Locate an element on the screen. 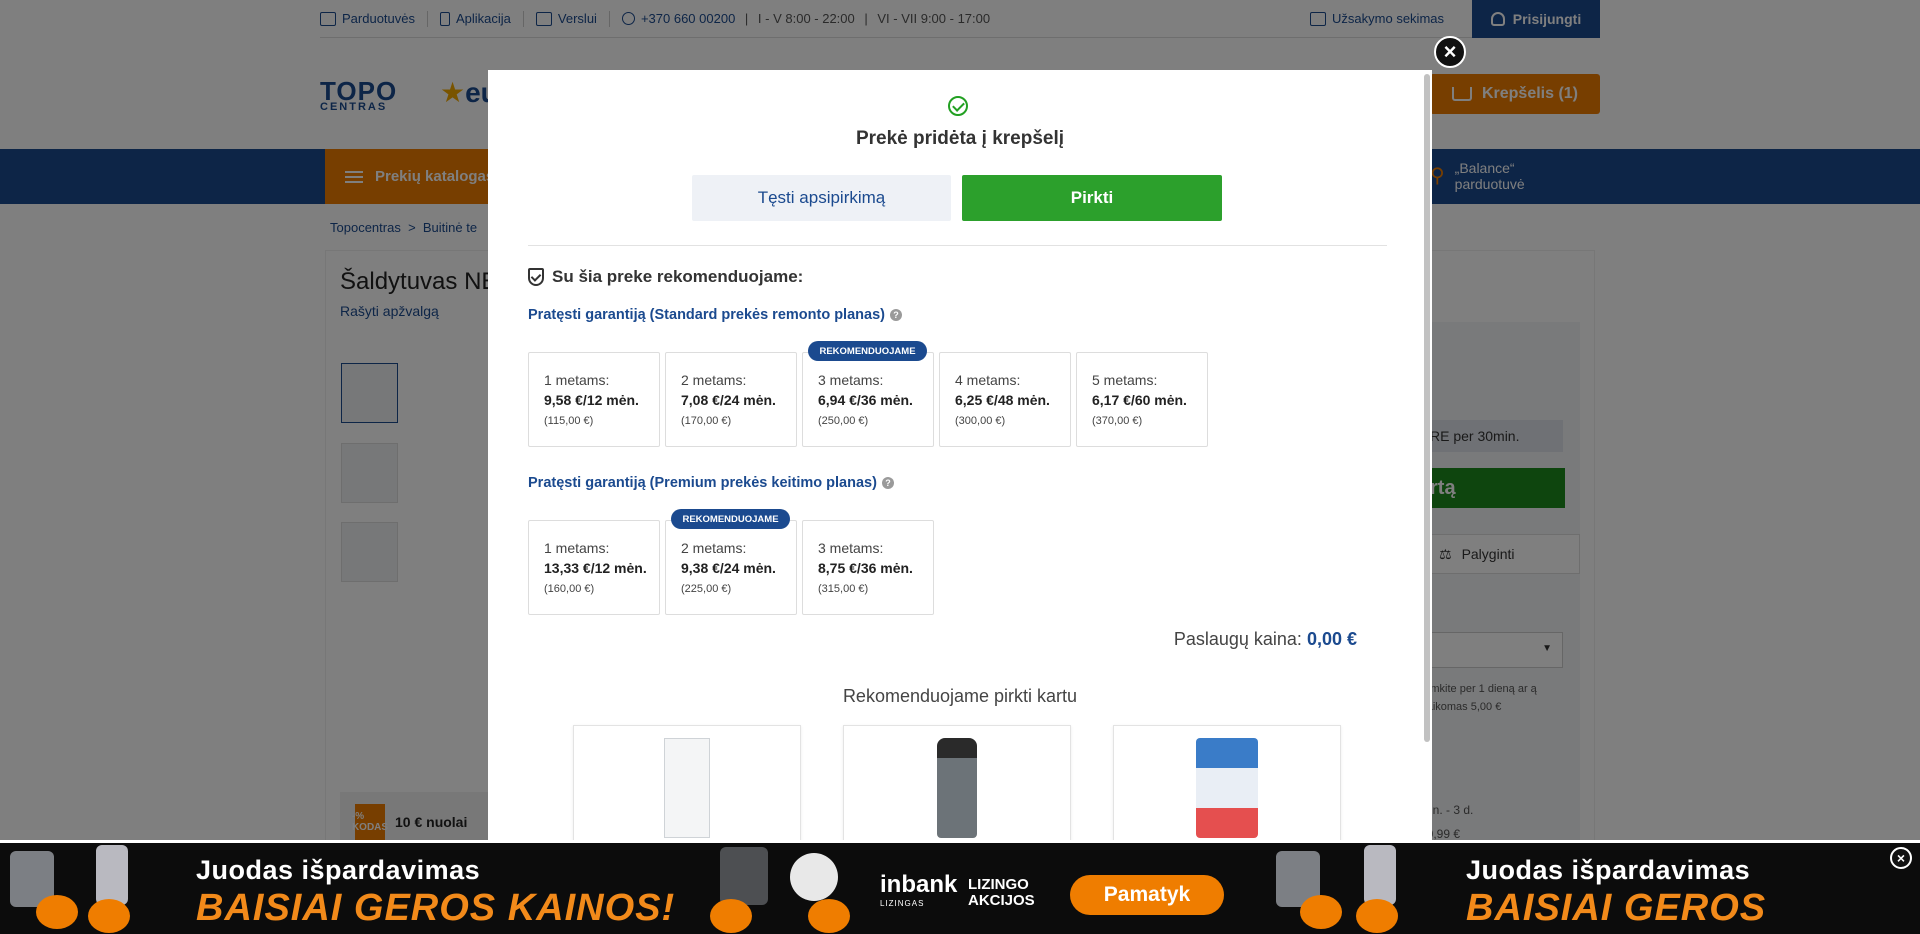  plan-total-price: (225,00 €) is located at coordinates (706, 589).